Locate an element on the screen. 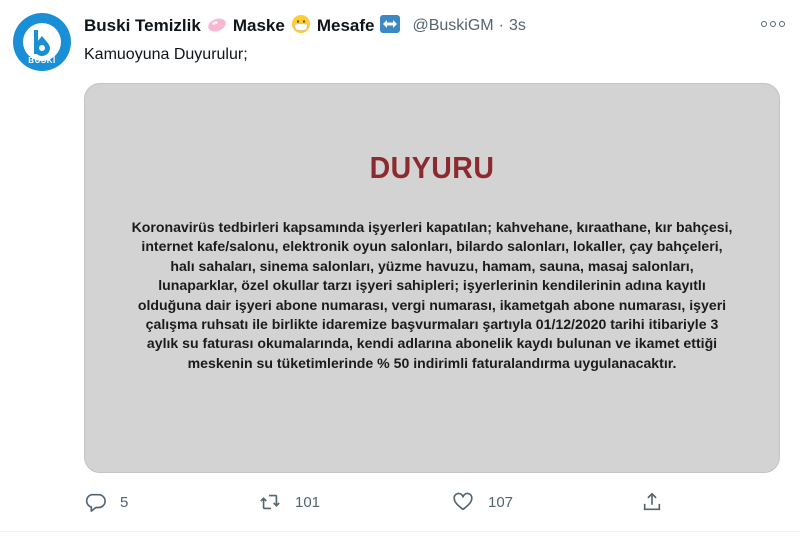 This screenshot has height=540, width=800. retweet-count: 101 is located at coordinates (308, 502).